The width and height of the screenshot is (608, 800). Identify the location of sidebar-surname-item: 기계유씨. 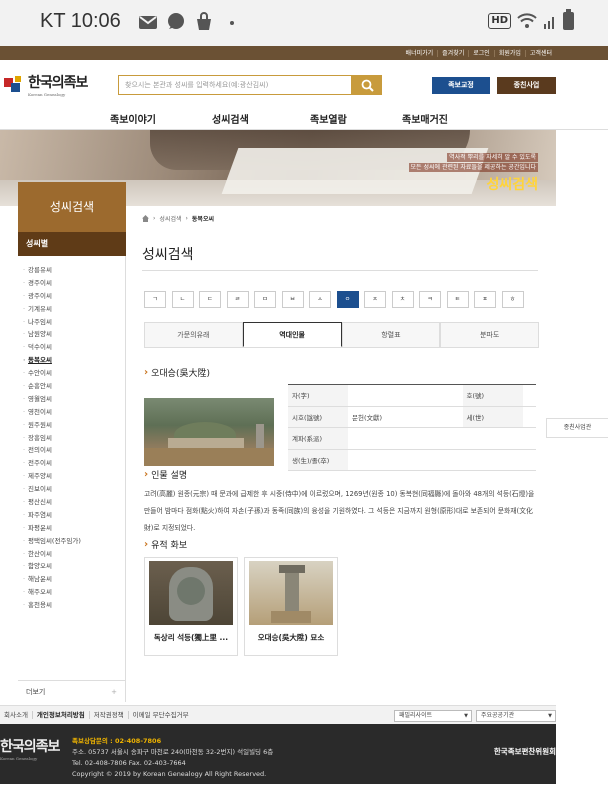
(71, 309).